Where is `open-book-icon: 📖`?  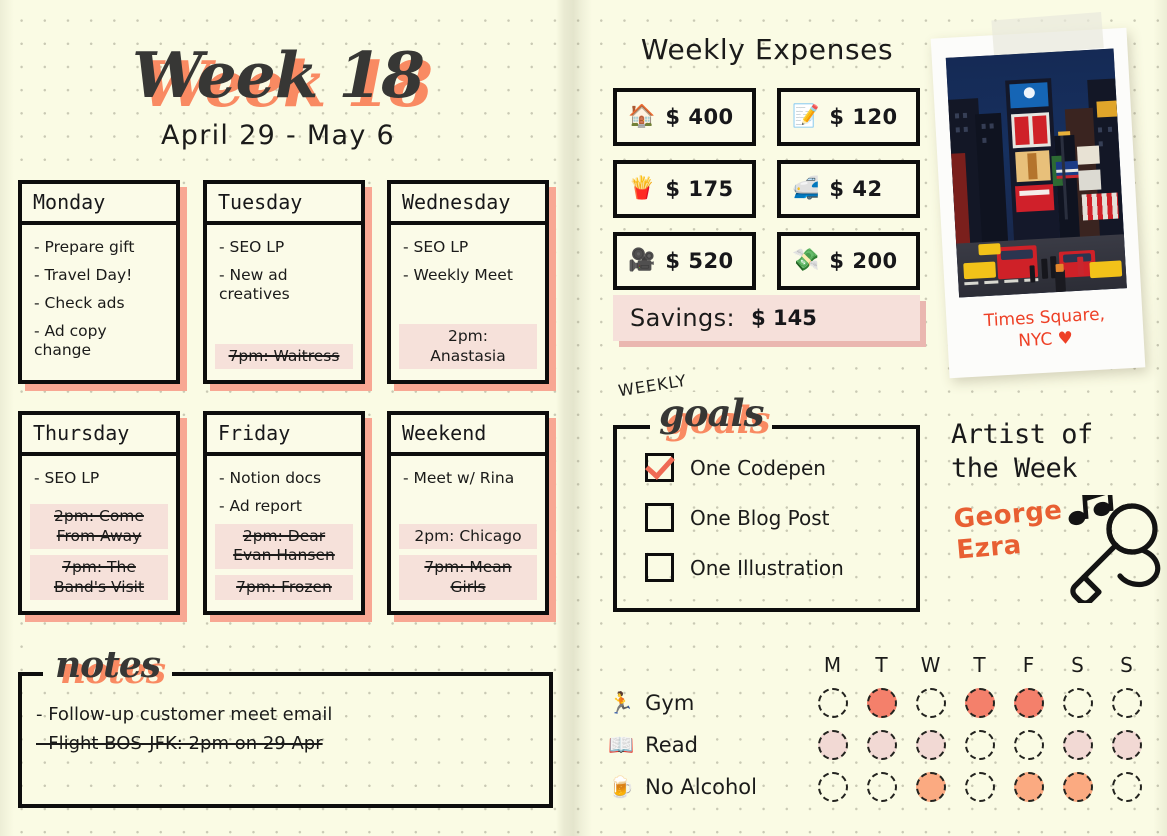
open-book-icon: 📖 is located at coordinates (621, 744).